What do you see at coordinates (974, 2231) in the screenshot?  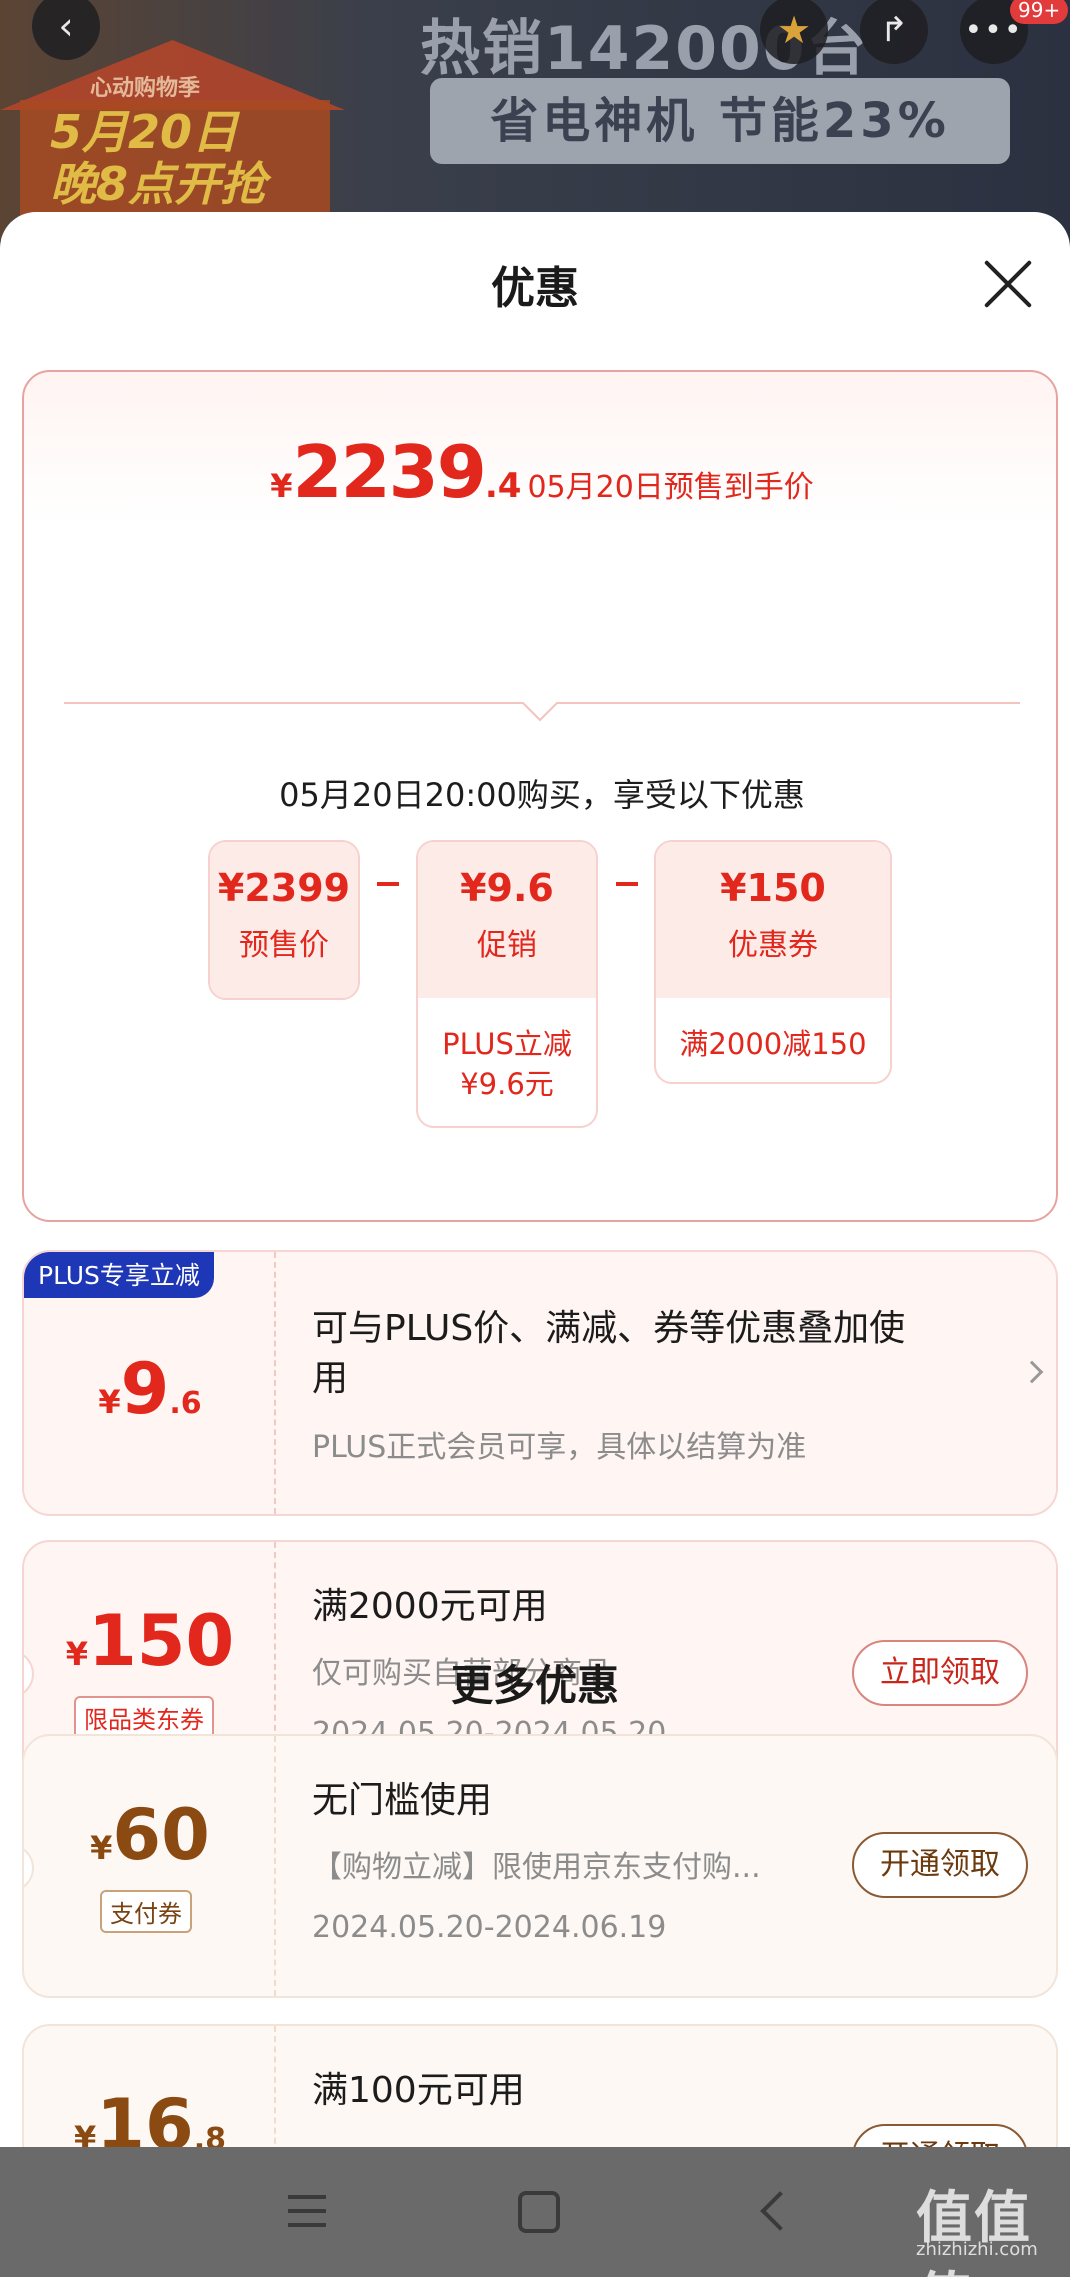 I see `watermark-logo: 值值值` at bounding box center [974, 2231].